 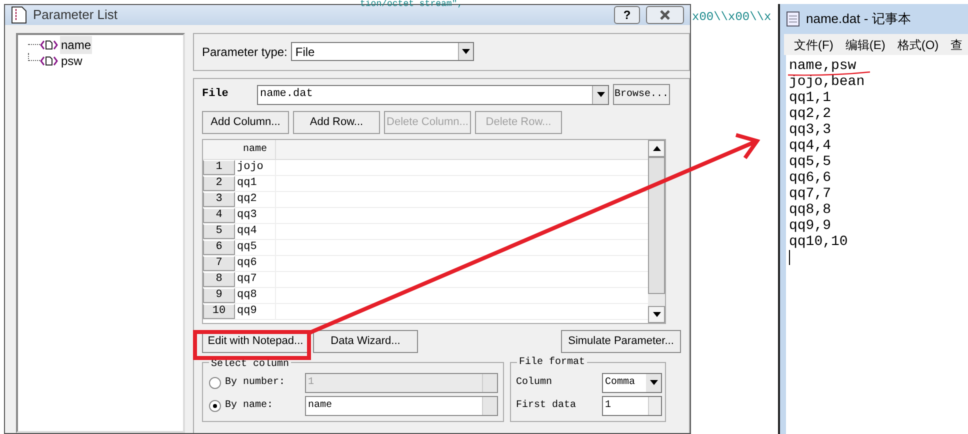 What do you see at coordinates (215, 406) in the screenshot?
I see `radio-button` at bounding box center [215, 406].